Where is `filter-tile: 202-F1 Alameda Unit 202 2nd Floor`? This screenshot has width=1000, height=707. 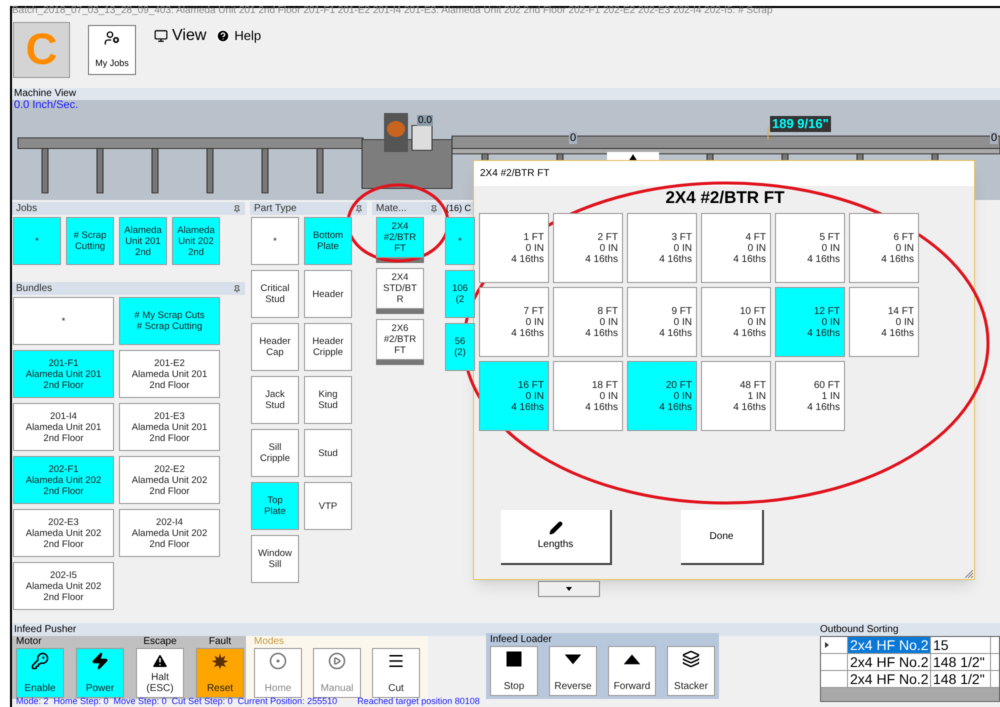
filter-tile: 202-F1 Alameda Unit 202 2nd Floor is located at coordinates (63, 480).